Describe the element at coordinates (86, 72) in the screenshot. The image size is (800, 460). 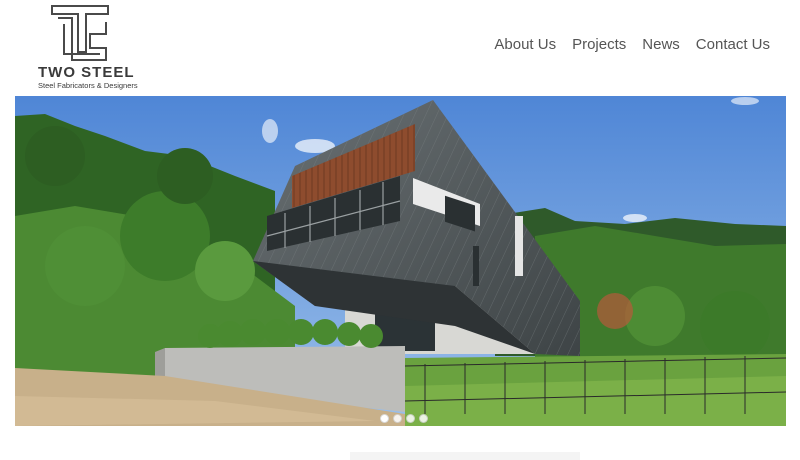
I see `logo-title: TWO STEEL` at that location.